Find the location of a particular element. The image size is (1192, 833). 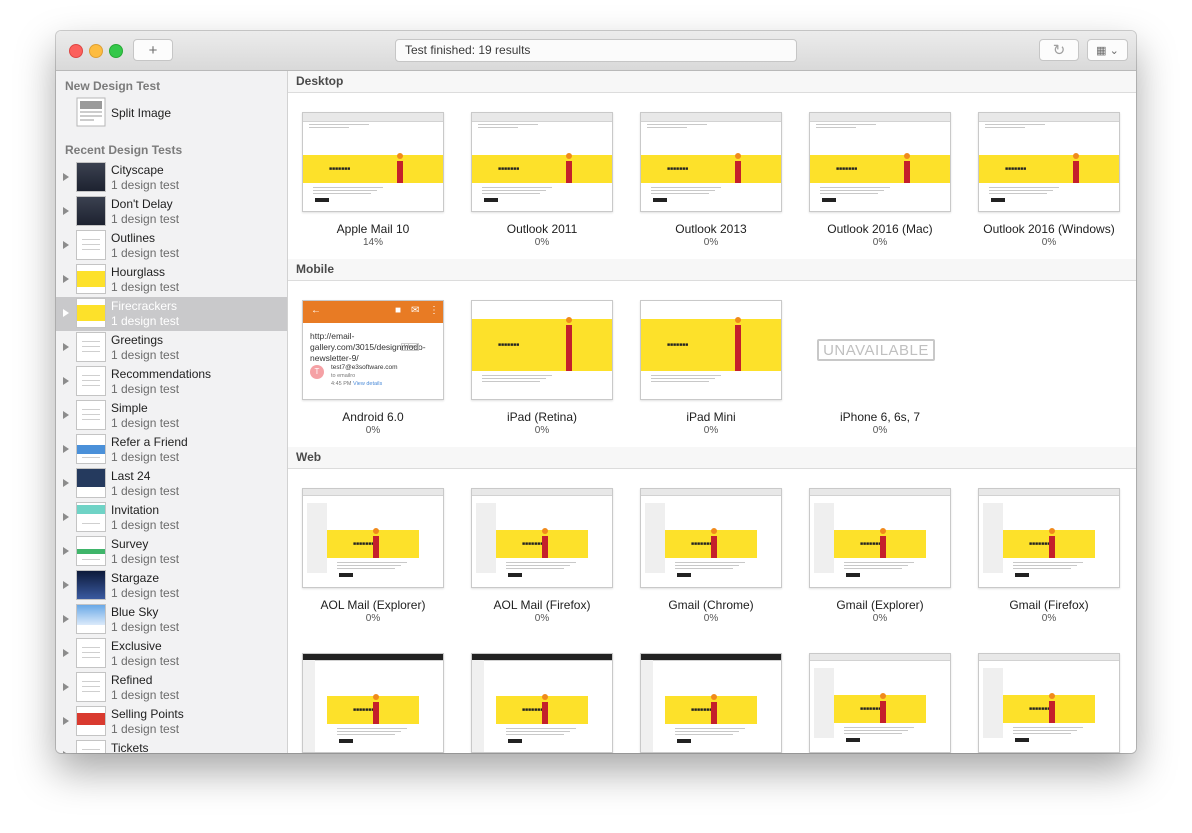

recent-test-item: Recommendations 1 design test is located at coordinates (171, 382).